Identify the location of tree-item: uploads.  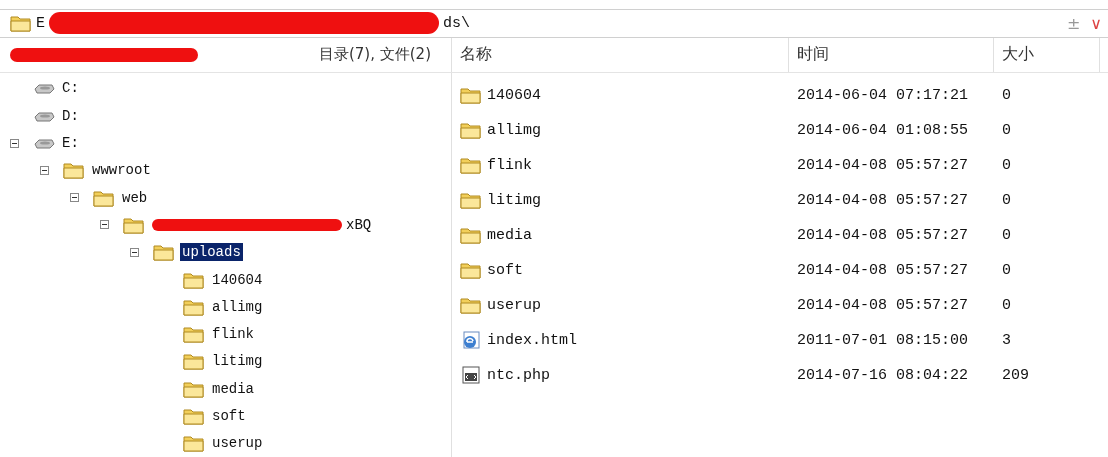
(211, 252).